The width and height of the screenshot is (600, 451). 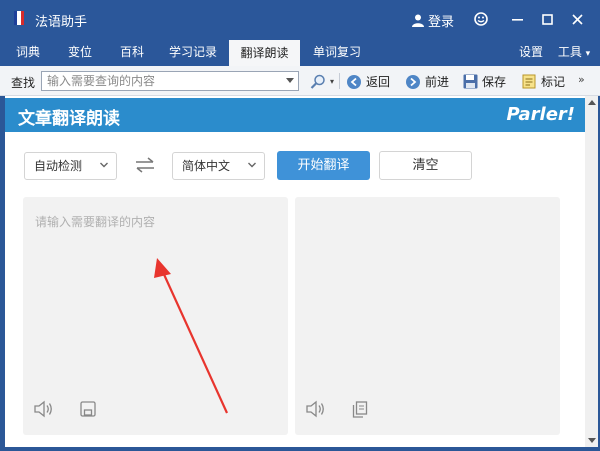 I want to click on settings-menu: 设置, so click(x=531, y=52).